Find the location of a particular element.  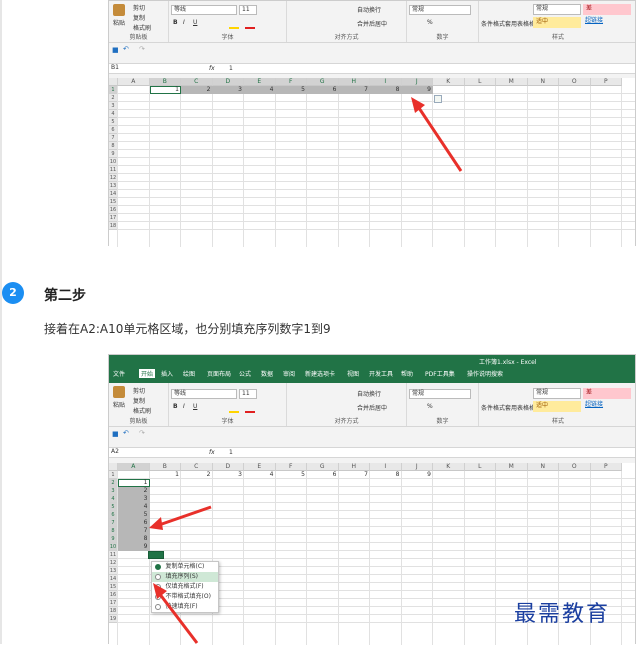

autofill-options-button is located at coordinates (155, 555).